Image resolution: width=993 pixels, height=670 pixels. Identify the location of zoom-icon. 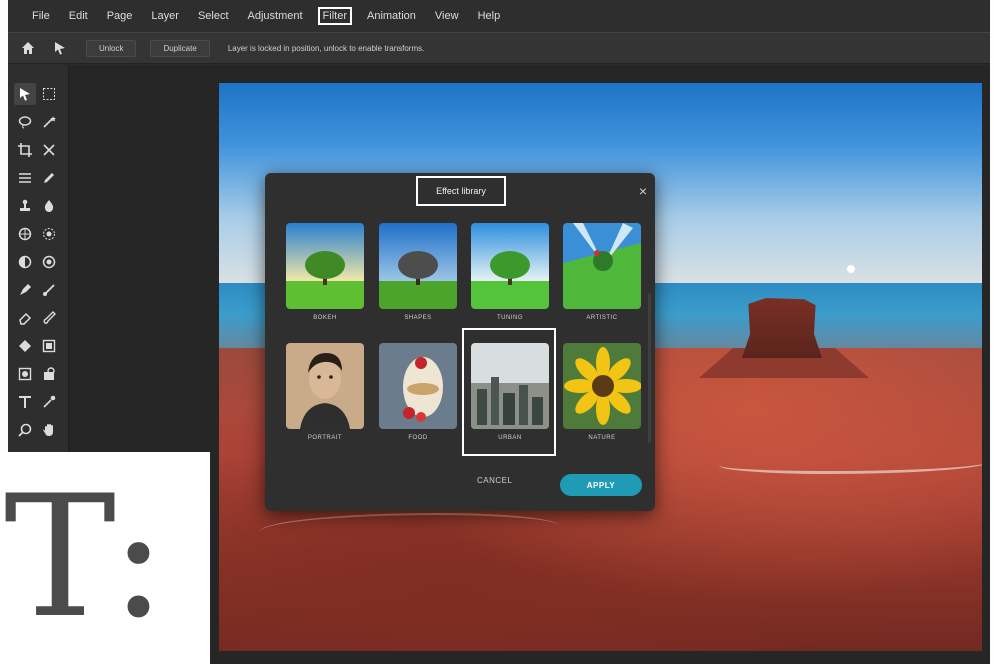
(25, 430).